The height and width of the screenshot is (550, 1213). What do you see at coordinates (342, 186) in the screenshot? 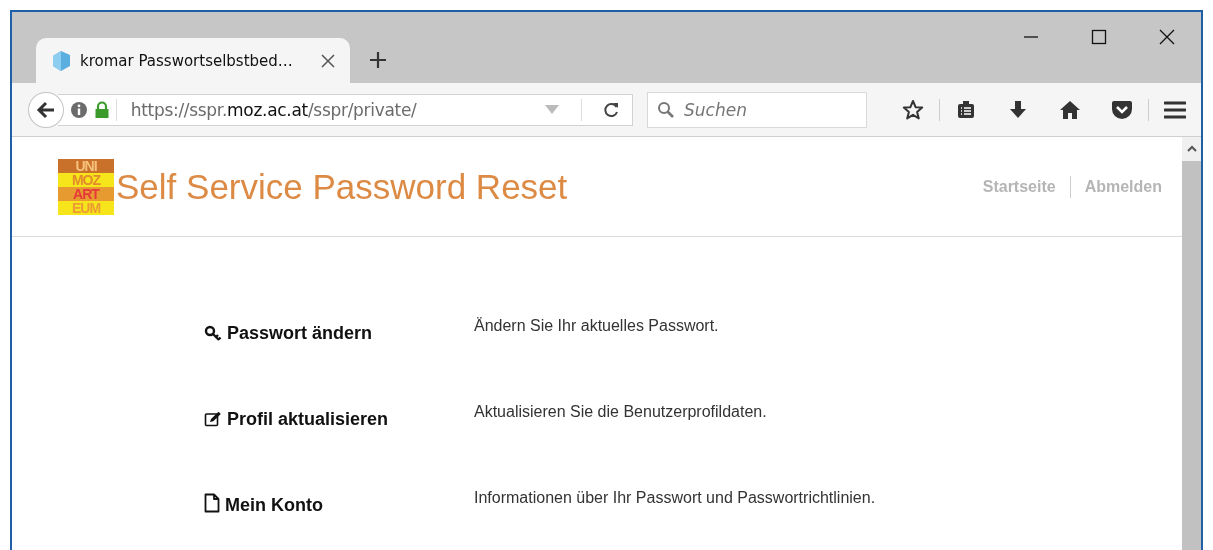
I see `site-title: Self Service Password Reset` at bounding box center [342, 186].